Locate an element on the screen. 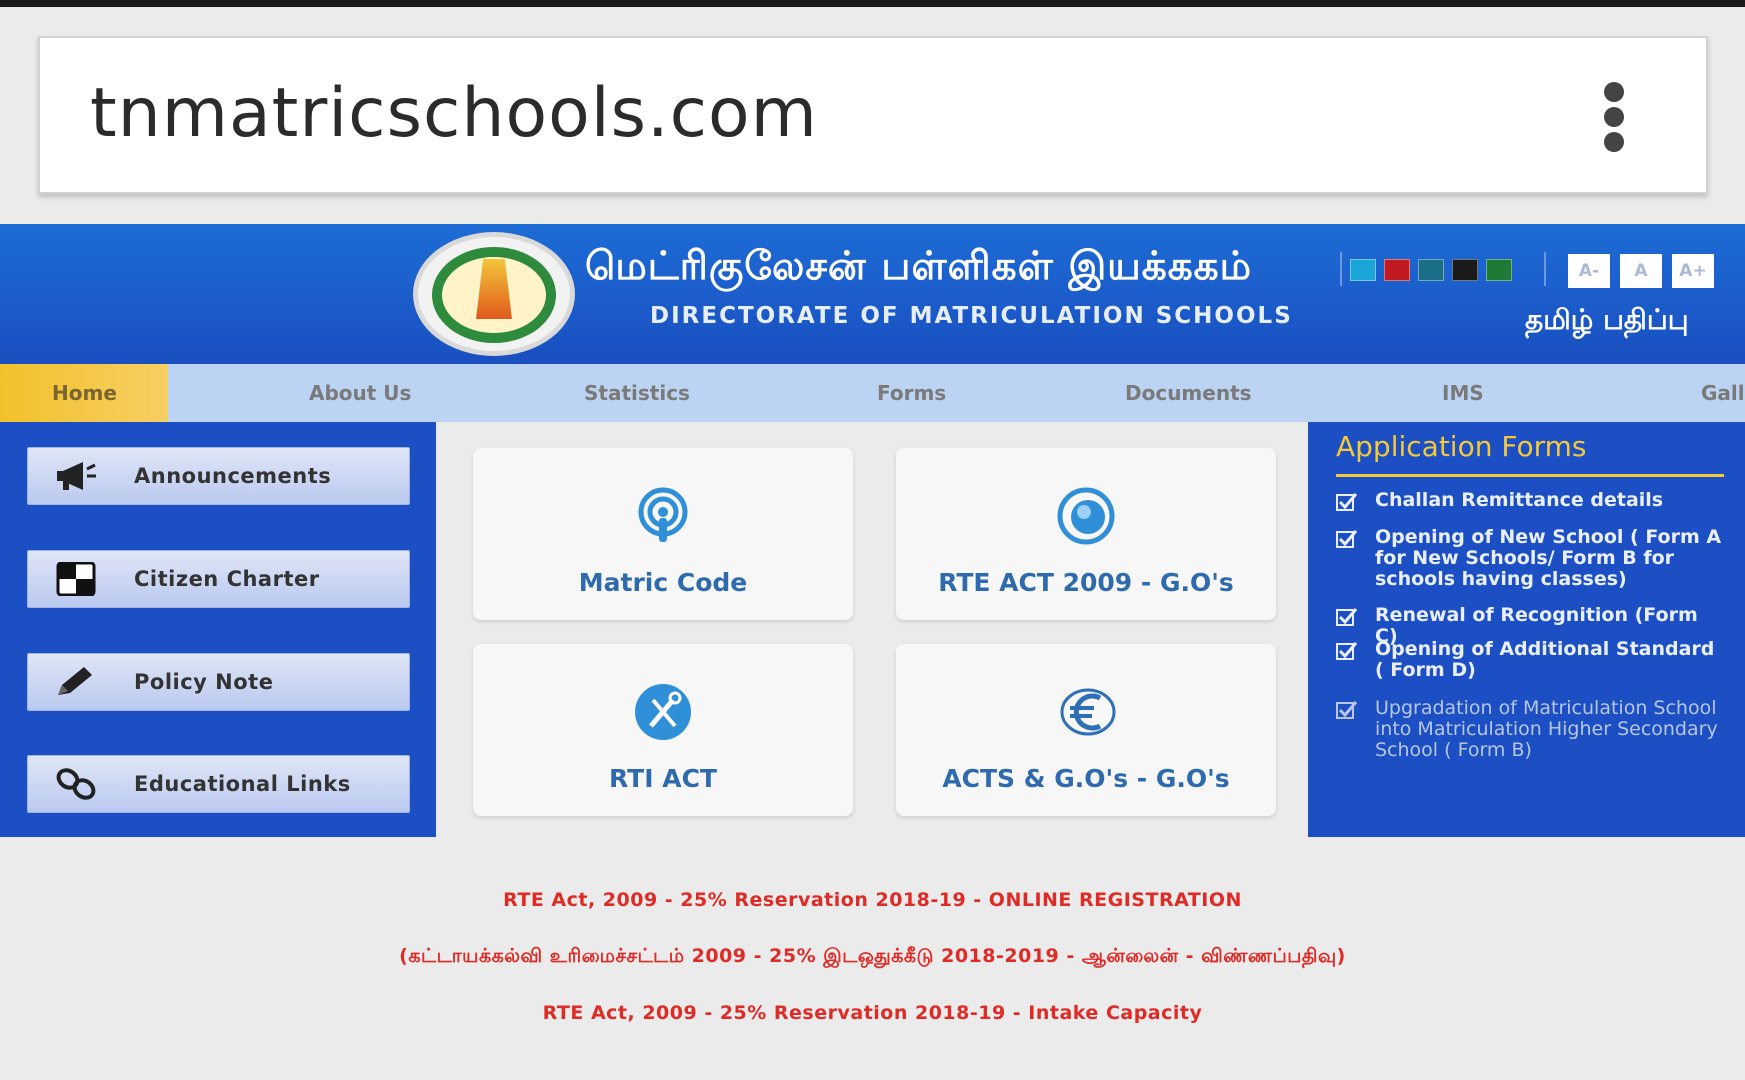 This screenshot has width=1745, height=1080. tile-label: RTE ACT 2009 - G.O's is located at coordinates (1086, 582).